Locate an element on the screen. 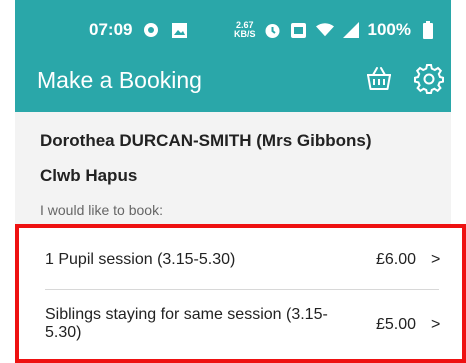 This screenshot has width=466, height=363. person-name: Dorothea DURCAN-SMITH (Mrs Gibbons) is located at coordinates (206, 140).